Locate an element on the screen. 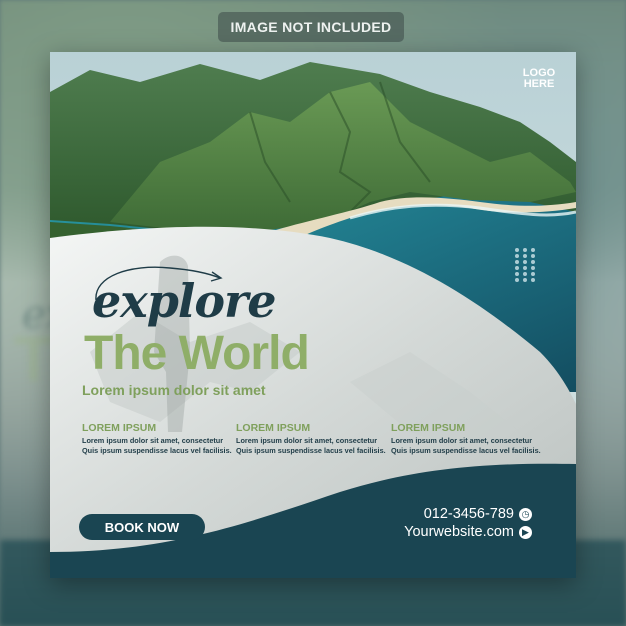  logo-line-2: HERE is located at coordinates (539, 84).